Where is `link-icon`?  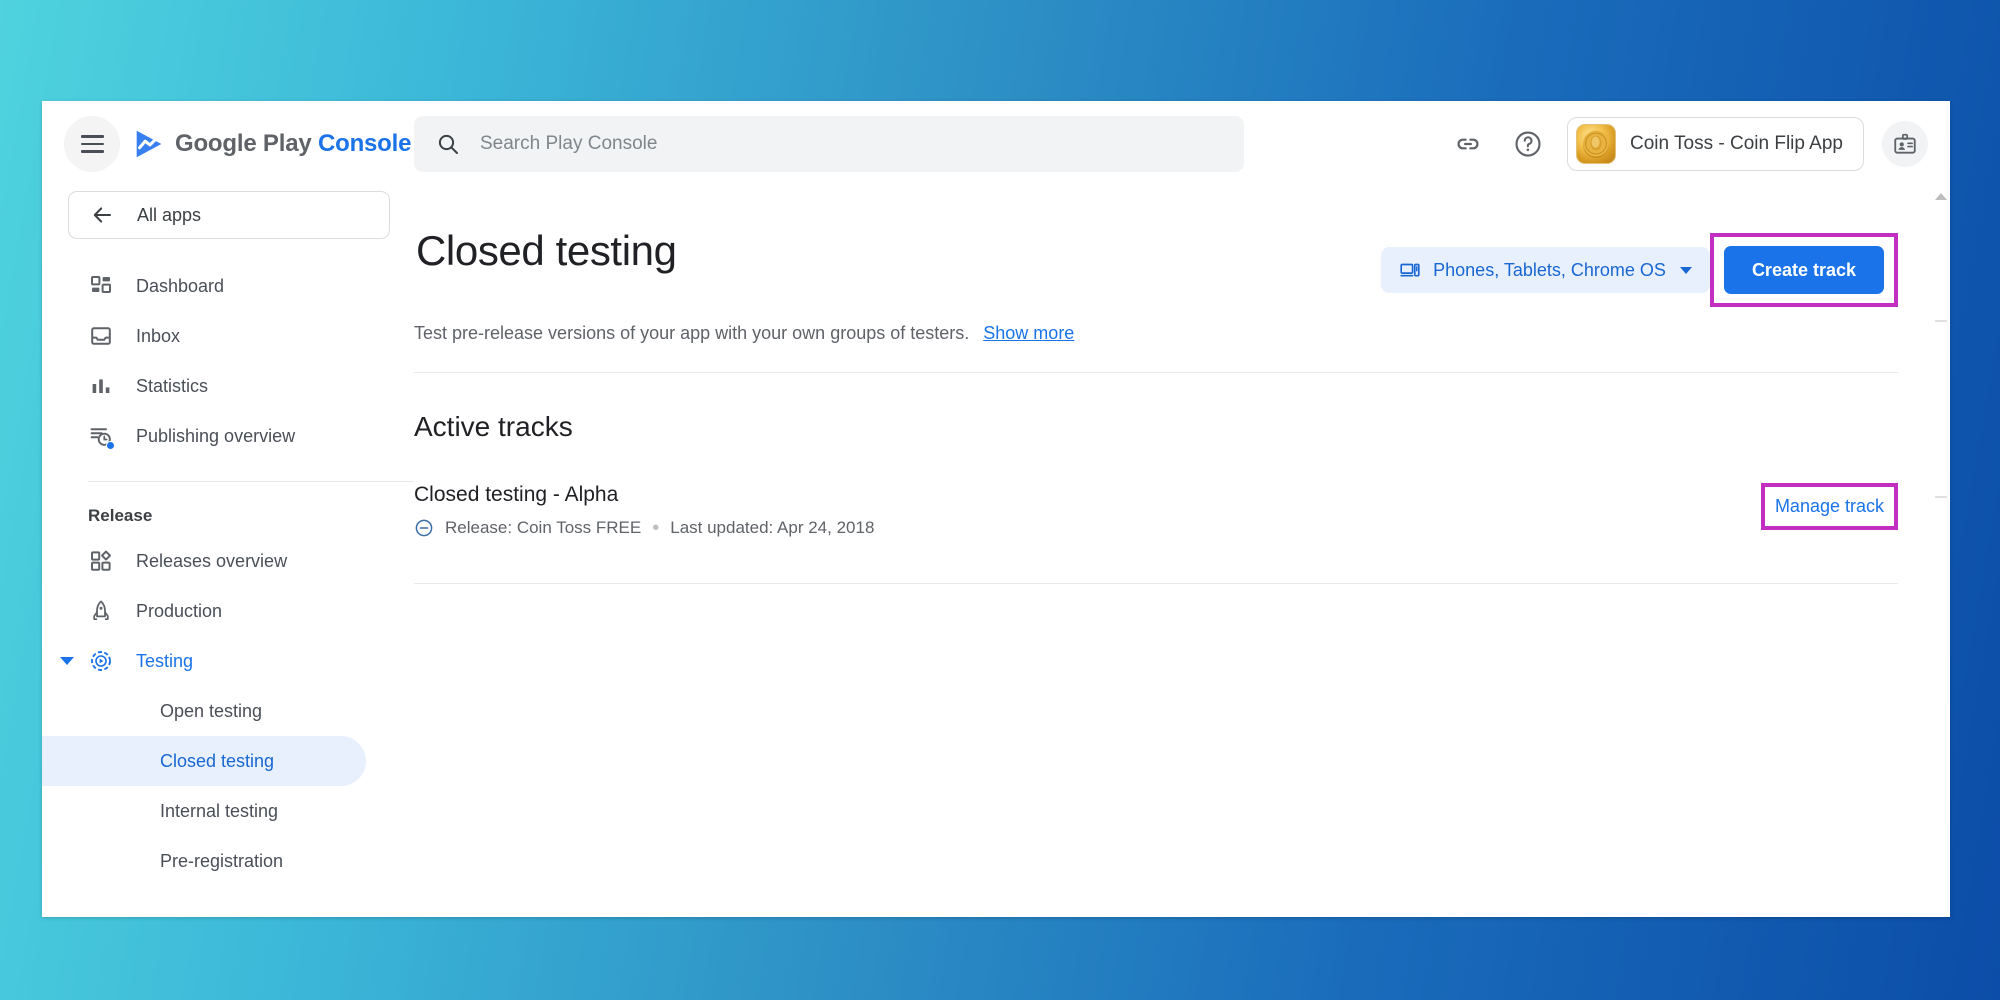
link-icon is located at coordinates (1468, 144).